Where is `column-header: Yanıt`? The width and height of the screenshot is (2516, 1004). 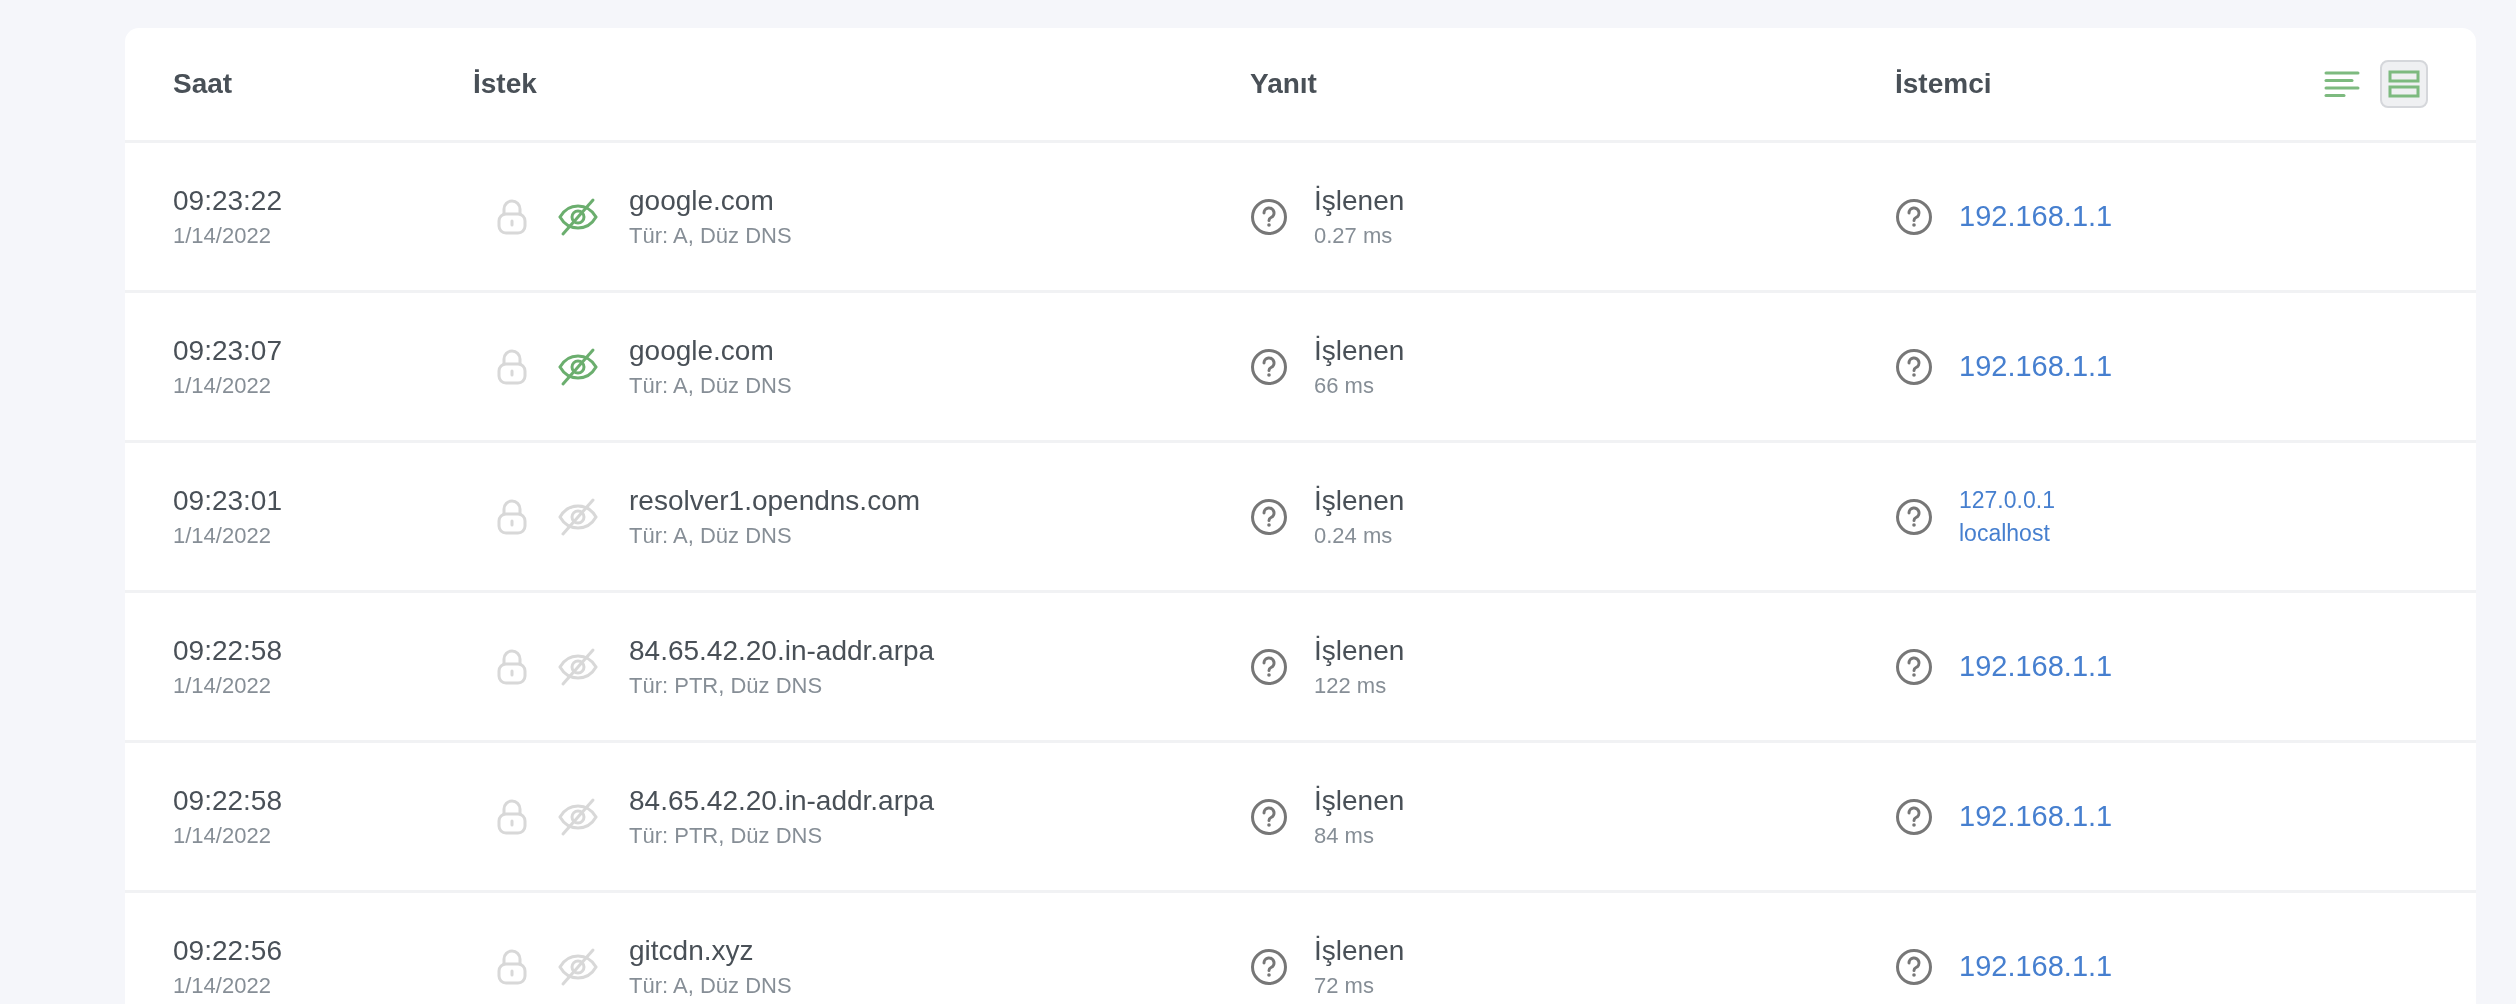 column-header: Yanıt is located at coordinates (1284, 84).